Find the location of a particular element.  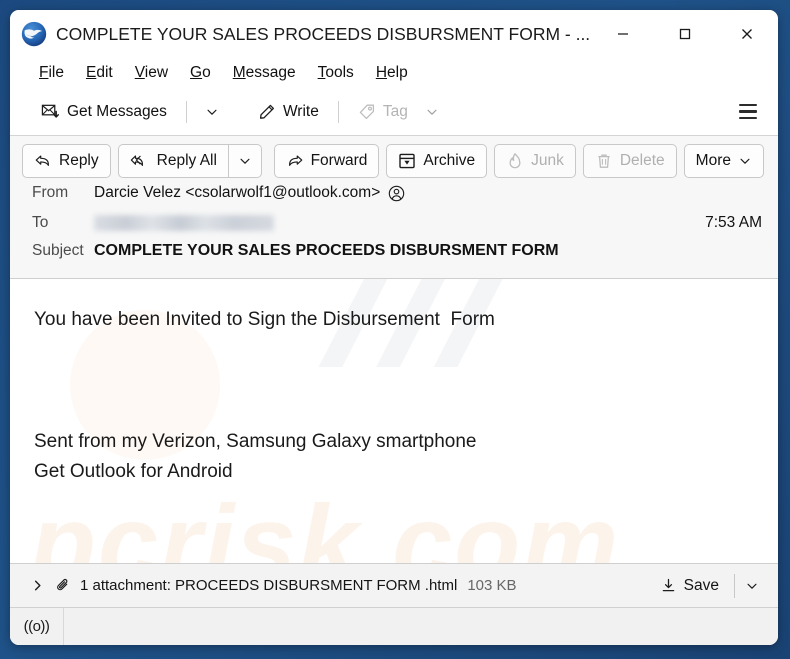

message-time: 7:53 AM is located at coordinates (733, 222).